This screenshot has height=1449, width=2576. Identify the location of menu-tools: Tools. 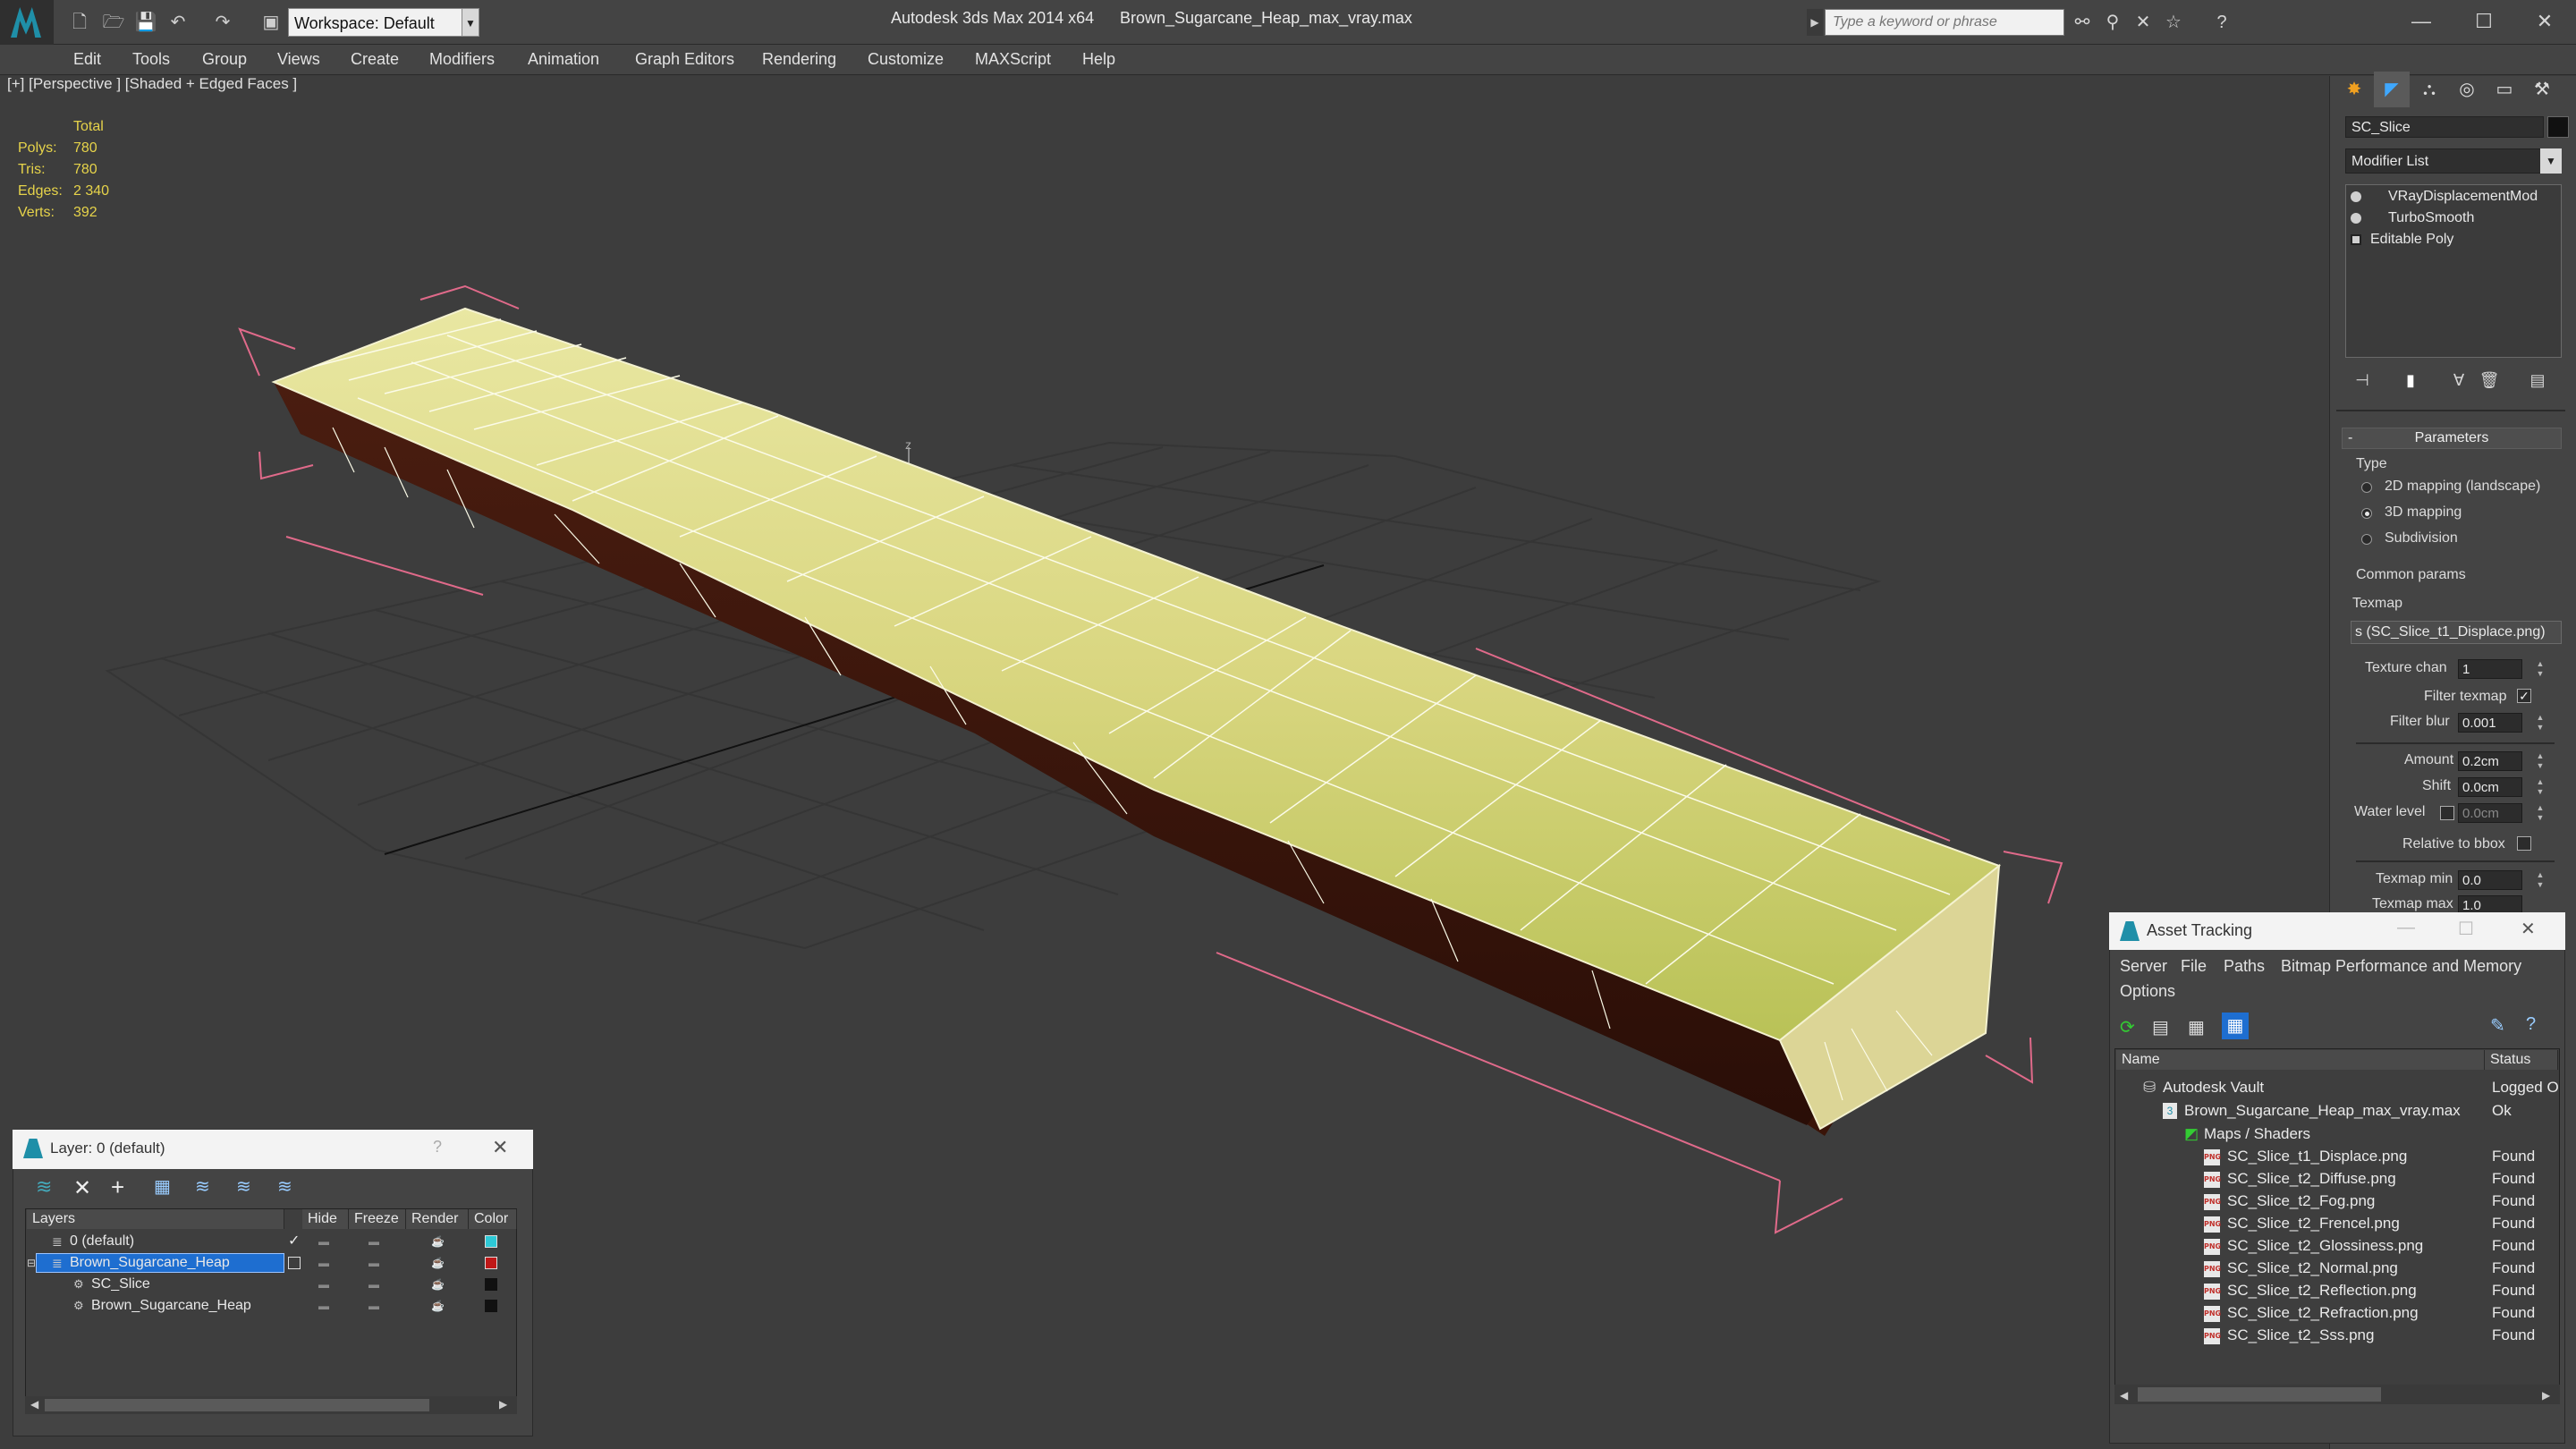
(151, 59).